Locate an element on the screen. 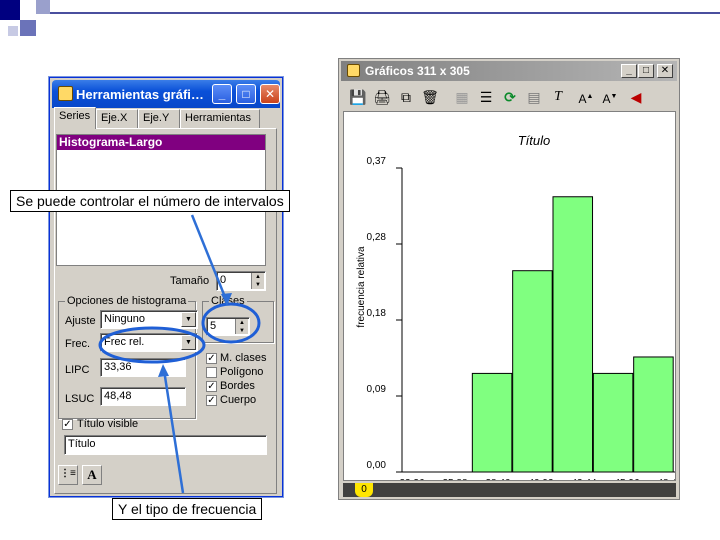 Image resolution: width=720 pixels, height=540 pixels. frequency-highlight-circle is located at coordinates (152, 345).